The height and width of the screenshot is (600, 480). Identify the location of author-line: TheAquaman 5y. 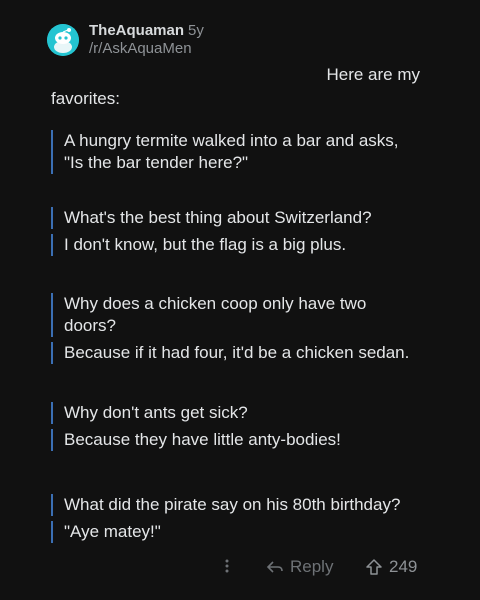
(146, 31).